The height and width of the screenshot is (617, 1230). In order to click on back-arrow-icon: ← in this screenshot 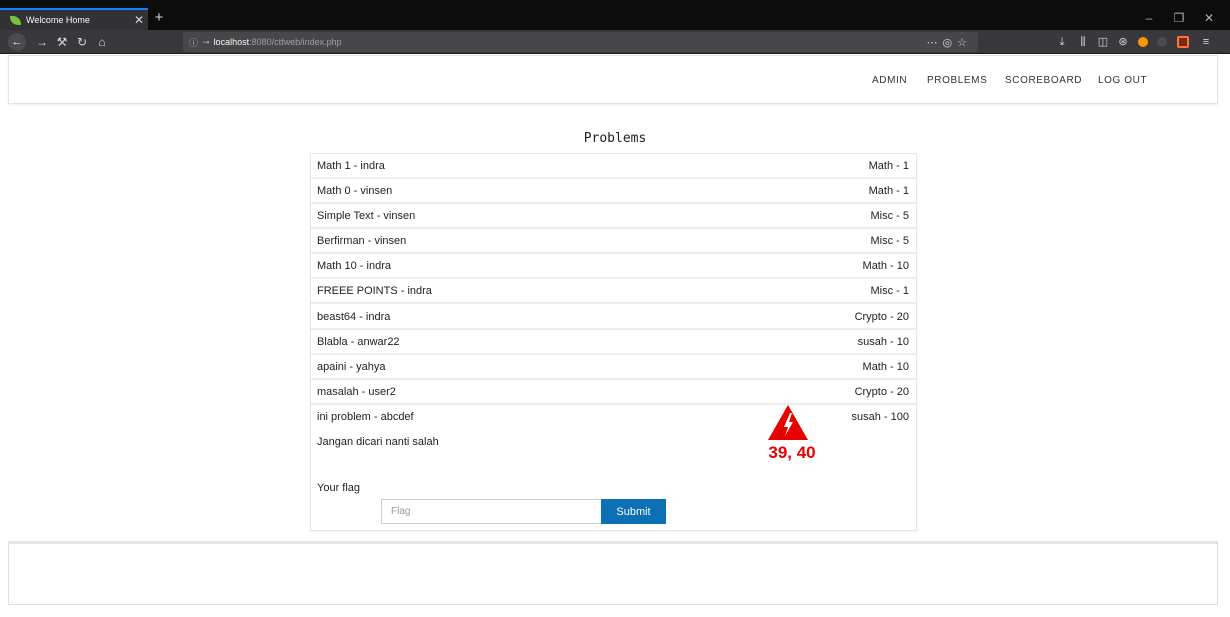, I will do `click(17, 42)`.